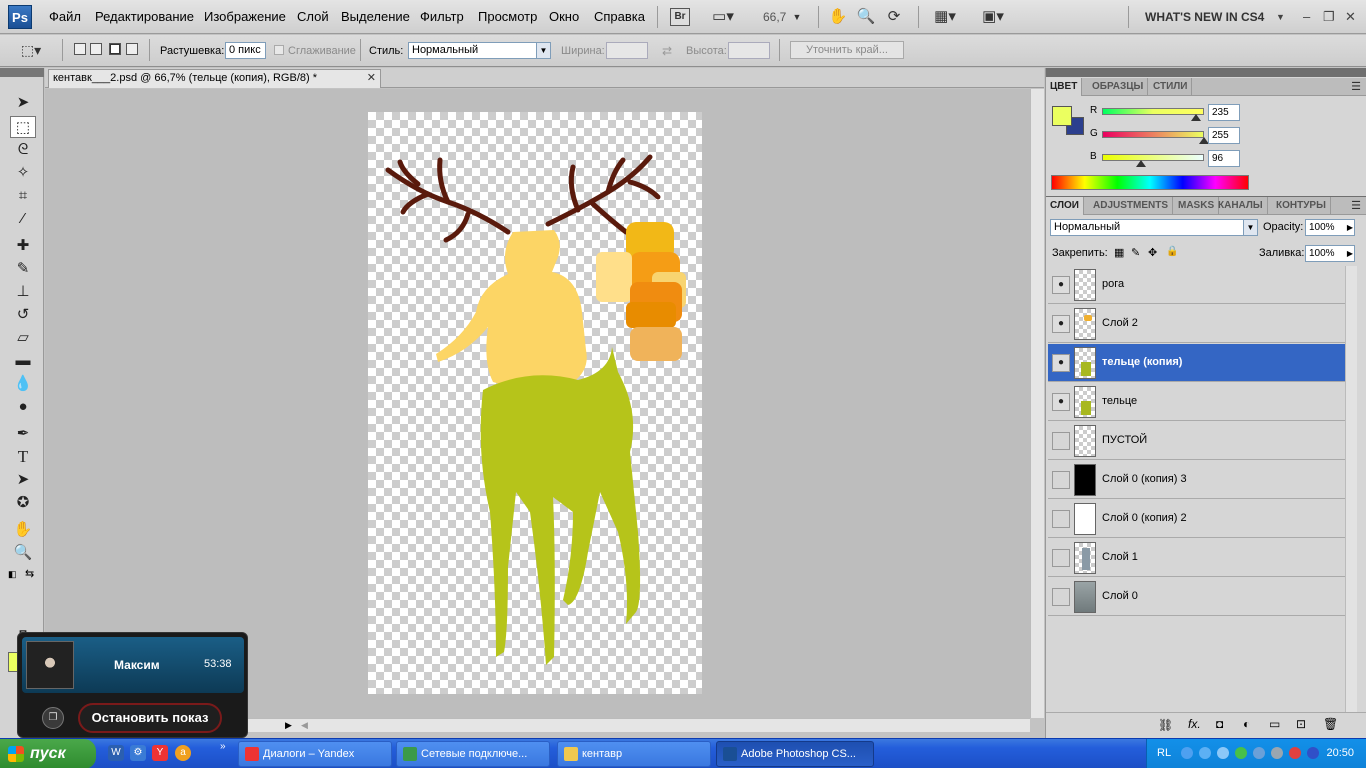  Describe the element at coordinates (1205, 753) in the screenshot. I see `tray-sync-icon` at that location.